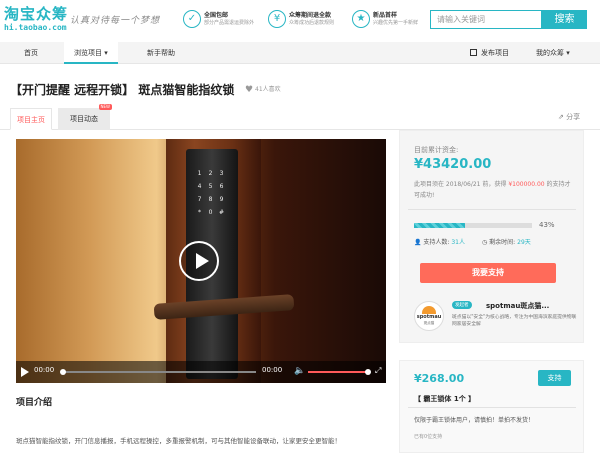 The width and height of the screenshot is (600, 453). Describe the element at coordinates (34, 403) in the screenshot. I see `intro-title: 项目介绍` at that location.